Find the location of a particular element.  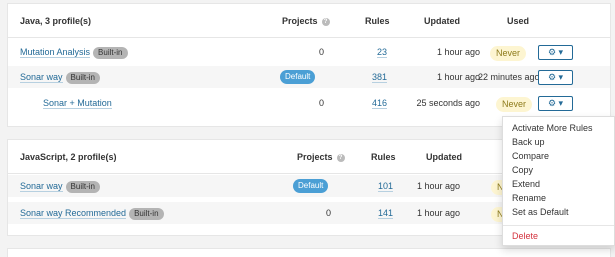

menu-item-activate-more-rules: Activate More Rules is located at coordinates (552, 128).